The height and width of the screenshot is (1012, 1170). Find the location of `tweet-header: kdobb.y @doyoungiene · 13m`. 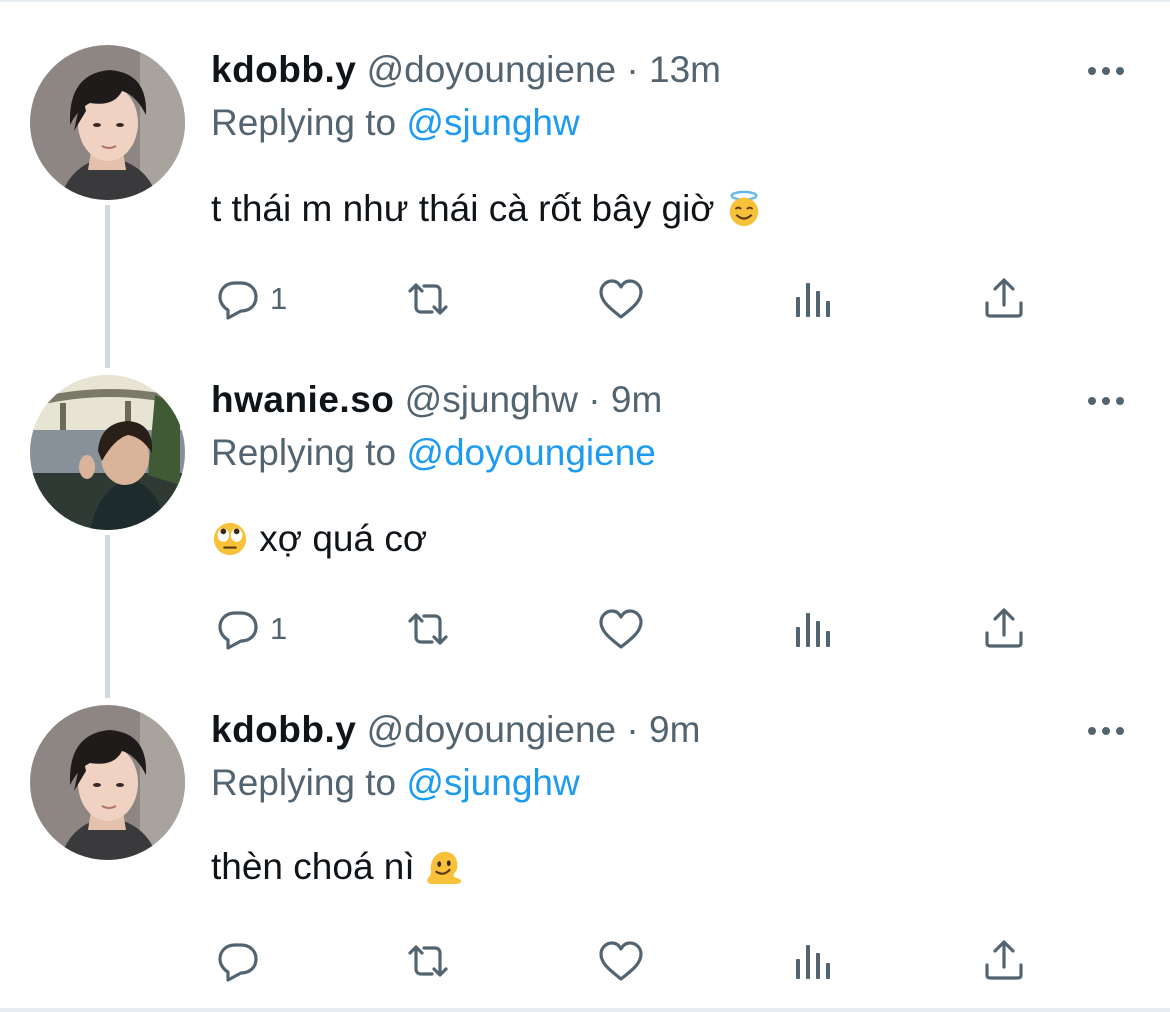

tweet-header: kdobb.y @doyoungiene · 13m is located at coordinates (466, 70).